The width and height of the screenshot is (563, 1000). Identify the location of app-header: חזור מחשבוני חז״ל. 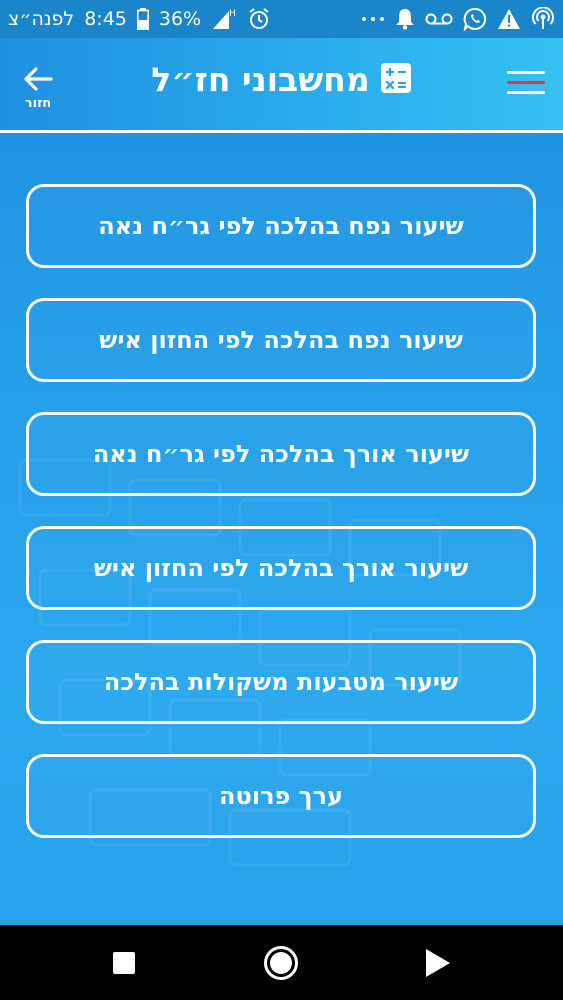
(281, 85).